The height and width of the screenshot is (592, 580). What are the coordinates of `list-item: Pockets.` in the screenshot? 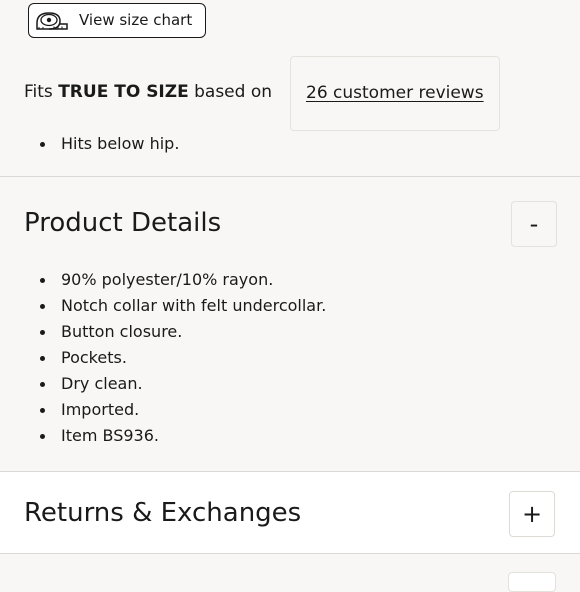 It's located at (183, 358).